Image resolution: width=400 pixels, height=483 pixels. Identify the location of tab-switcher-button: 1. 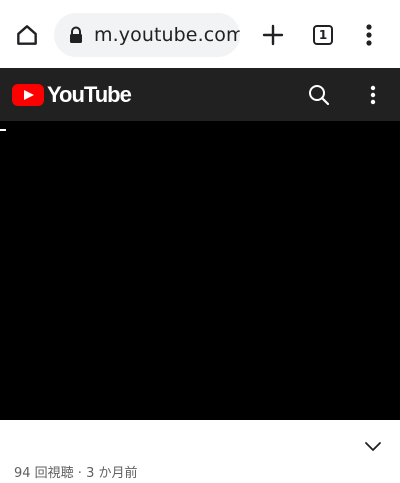
(323, 35).